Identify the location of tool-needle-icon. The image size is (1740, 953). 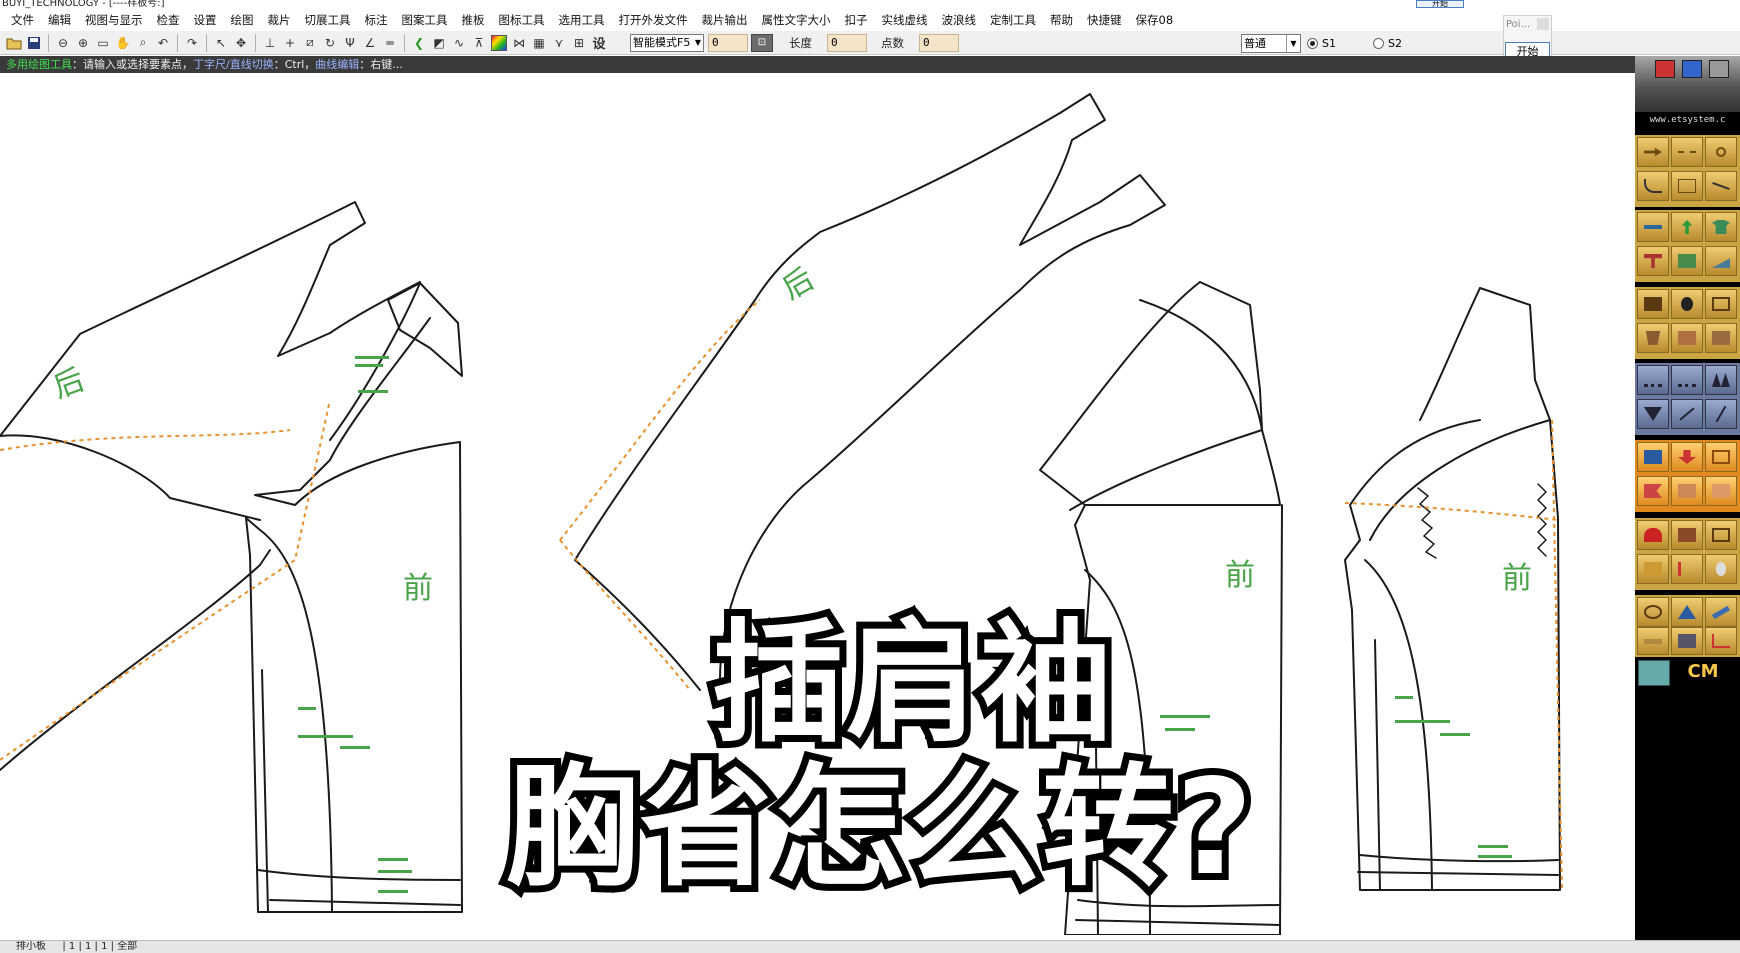
(1721, 414).